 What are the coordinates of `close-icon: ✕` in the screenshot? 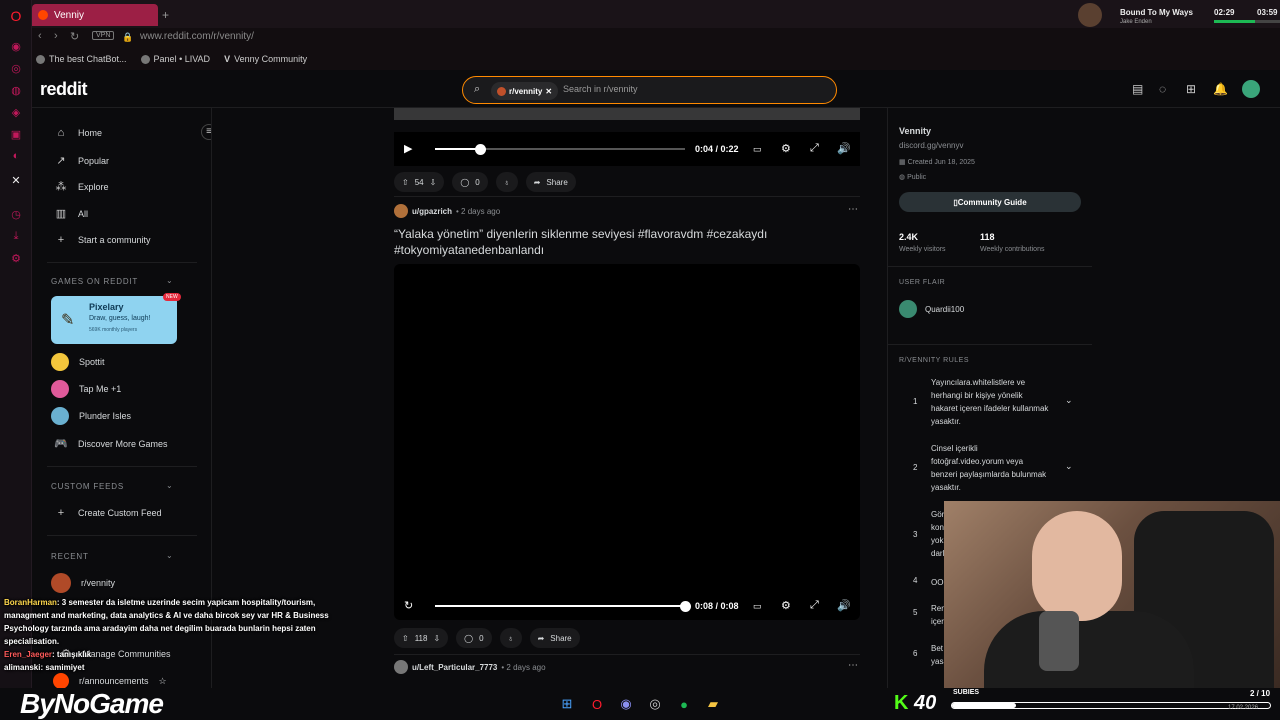 It's located at (548, 91).